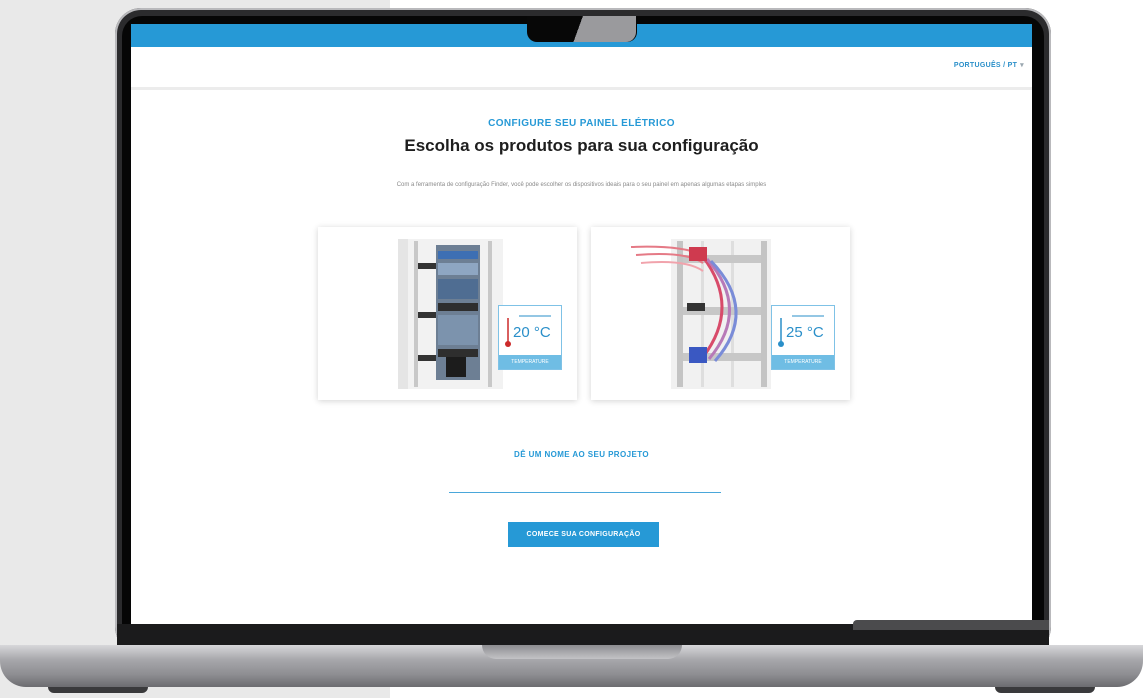 This screenshot has width=1143, height=698. What do you see at coordinates (585, 482) in the screenshot?
I see `project-name-input` at bounding box center [585, 482].